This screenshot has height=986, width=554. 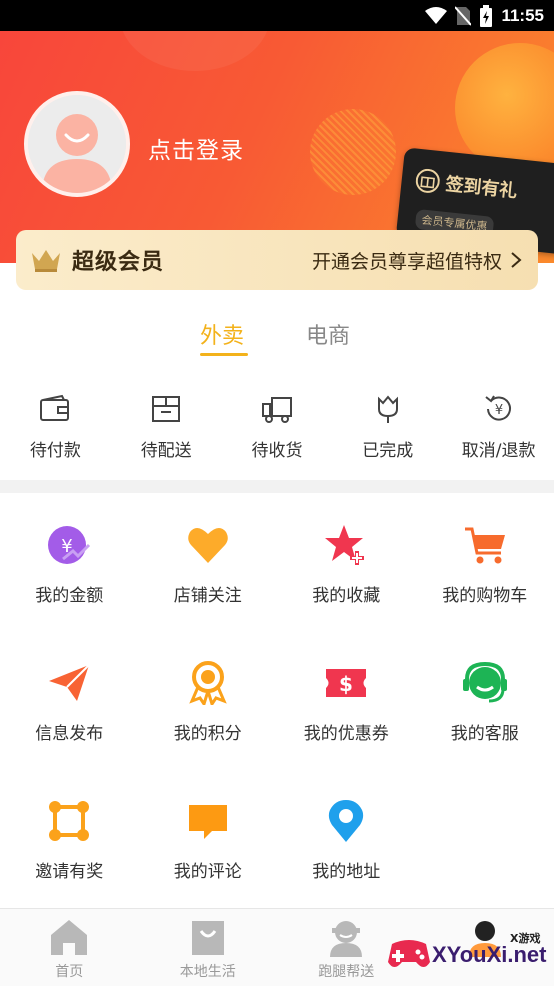 What do you see at coordinates (166, 432) in the screenshot?
I see `order-pending-delivery: 待配送` at bounding box center [166, 432].